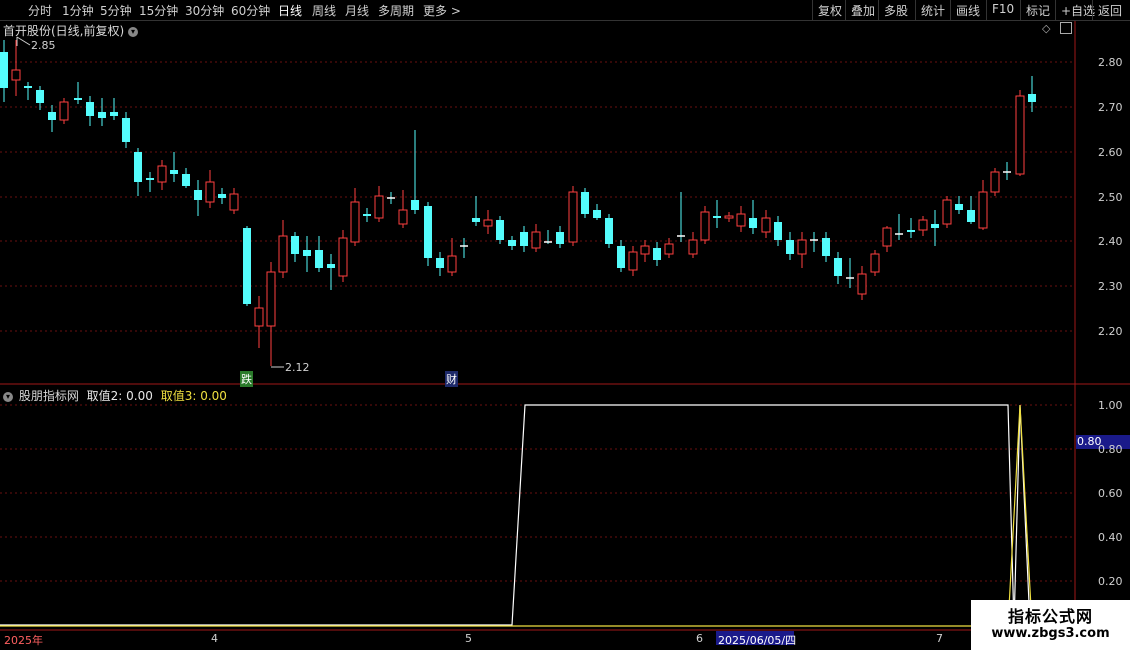 The height and width of the screenshot is (650, 1130). I want to click on selected-date-label: 2025/06/05/四, so click(757, 640).